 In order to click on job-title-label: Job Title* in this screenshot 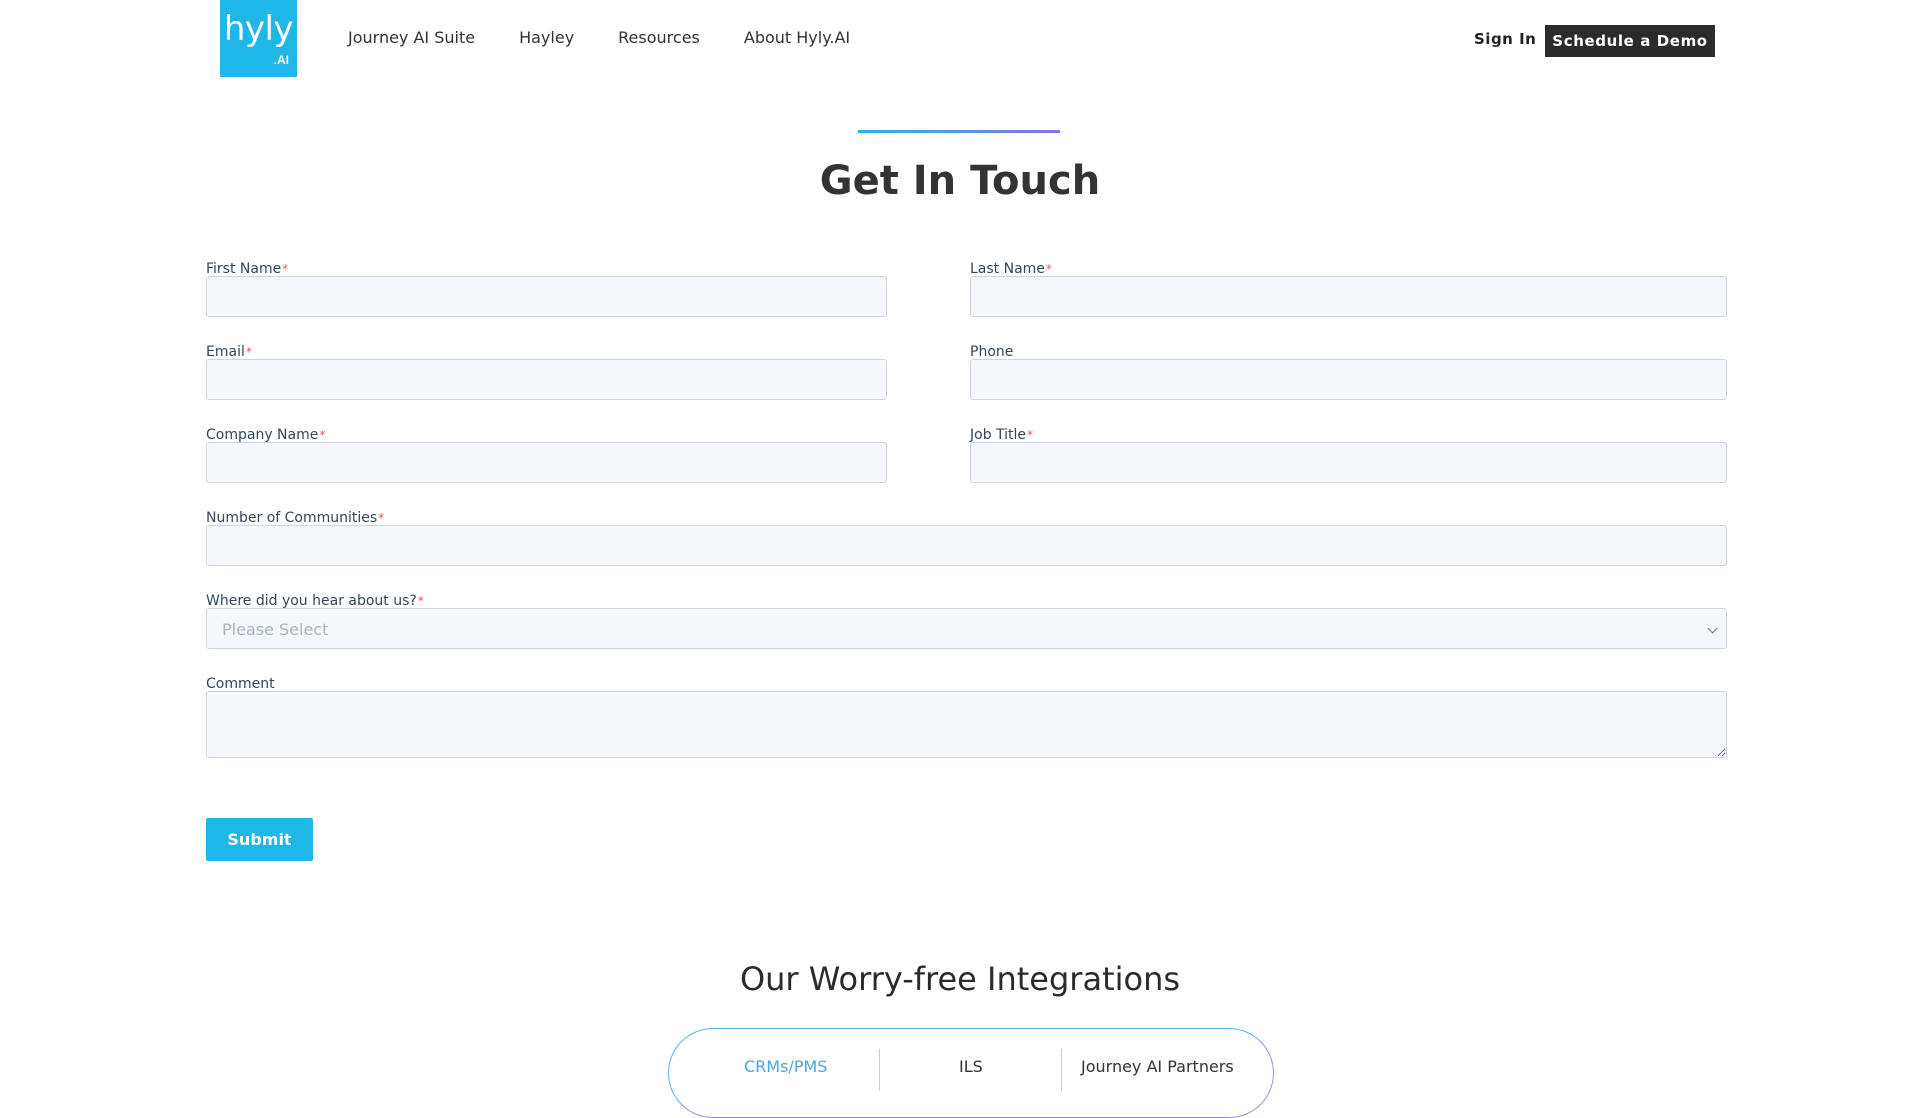, I will do `click(1002, 435)`.